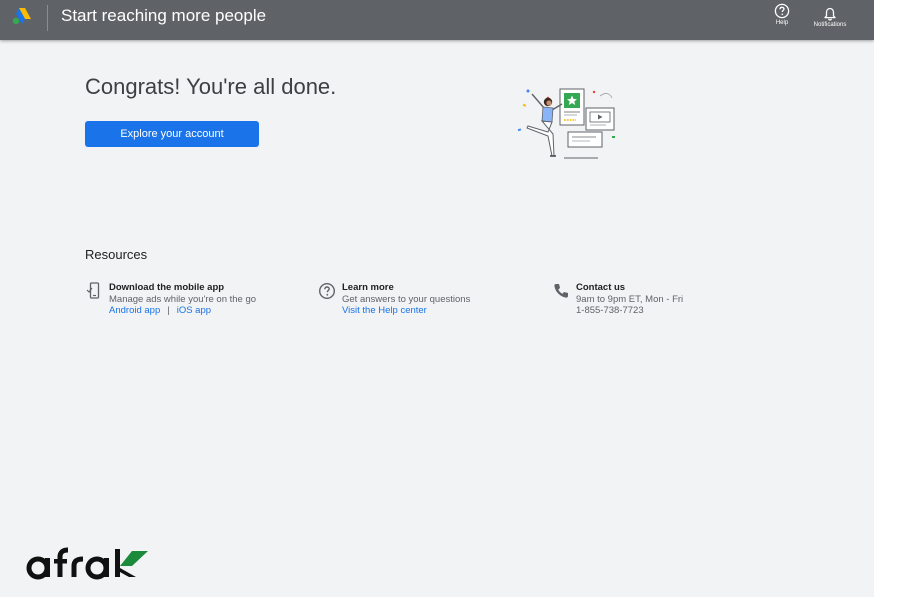 The image size is (900, 600). I want to click on notifications-label: Notifications, so click(830, 25).